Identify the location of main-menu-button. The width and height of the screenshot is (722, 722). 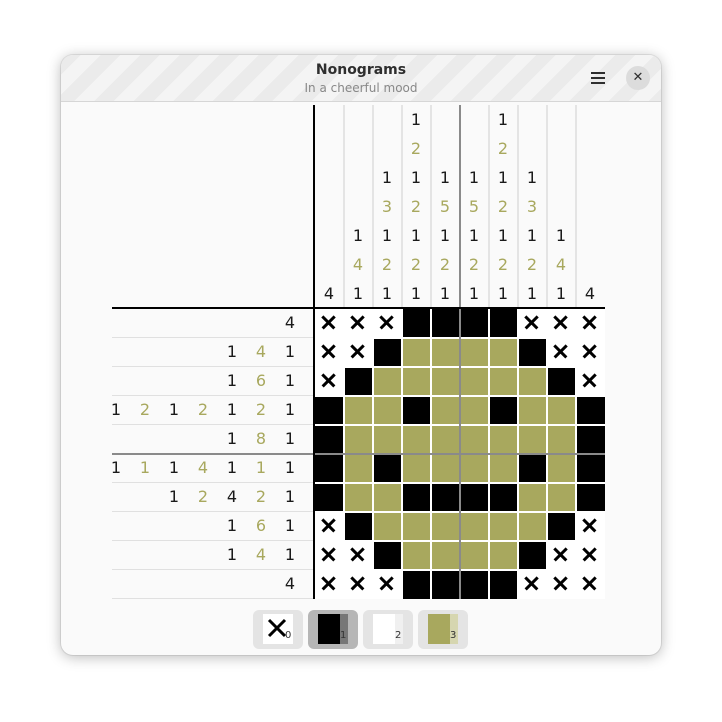
(597, 78).